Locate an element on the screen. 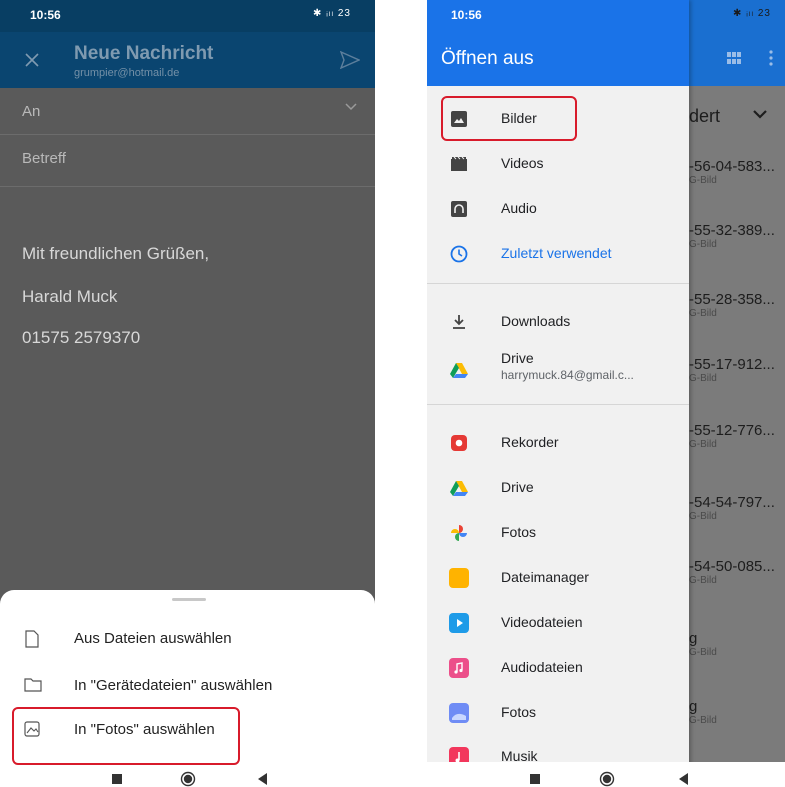  drawer-item-recent: Zuletzt verwendet is located at coordinates (558, 254).